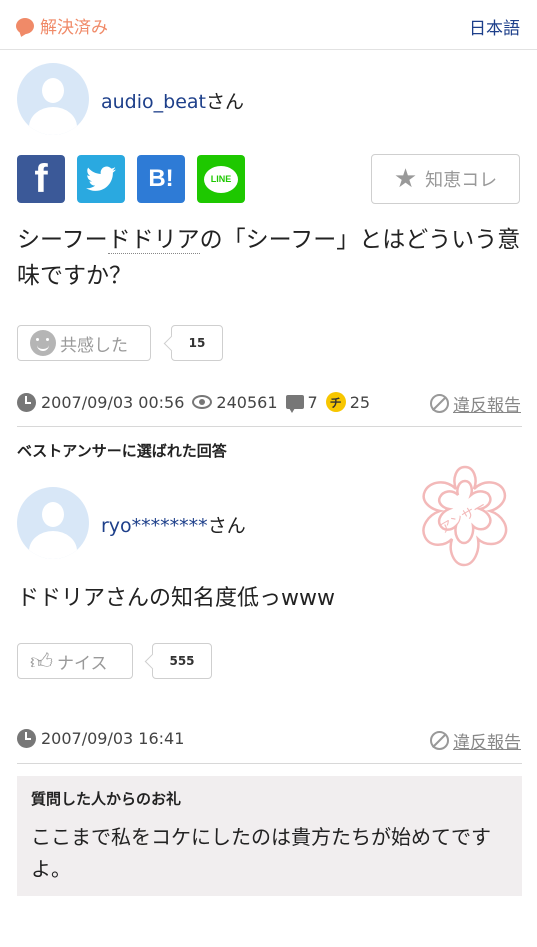  What do you see at coordinates (113, 402) in the screenshot?
I see `question-datetime: 2007/09/03 00:56` at bounding box center [113, 402].